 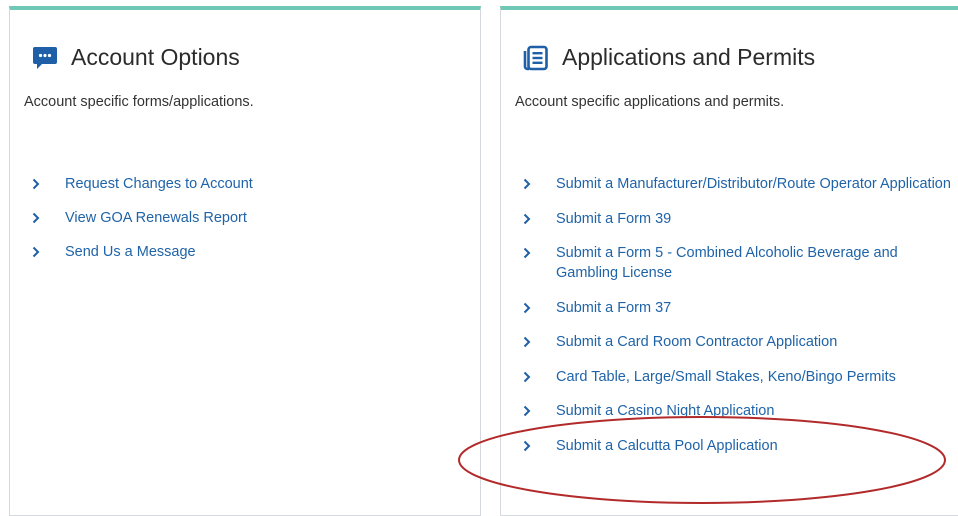 I want to click on list-item: Submit a Form 39, so click(x=738, y=219).